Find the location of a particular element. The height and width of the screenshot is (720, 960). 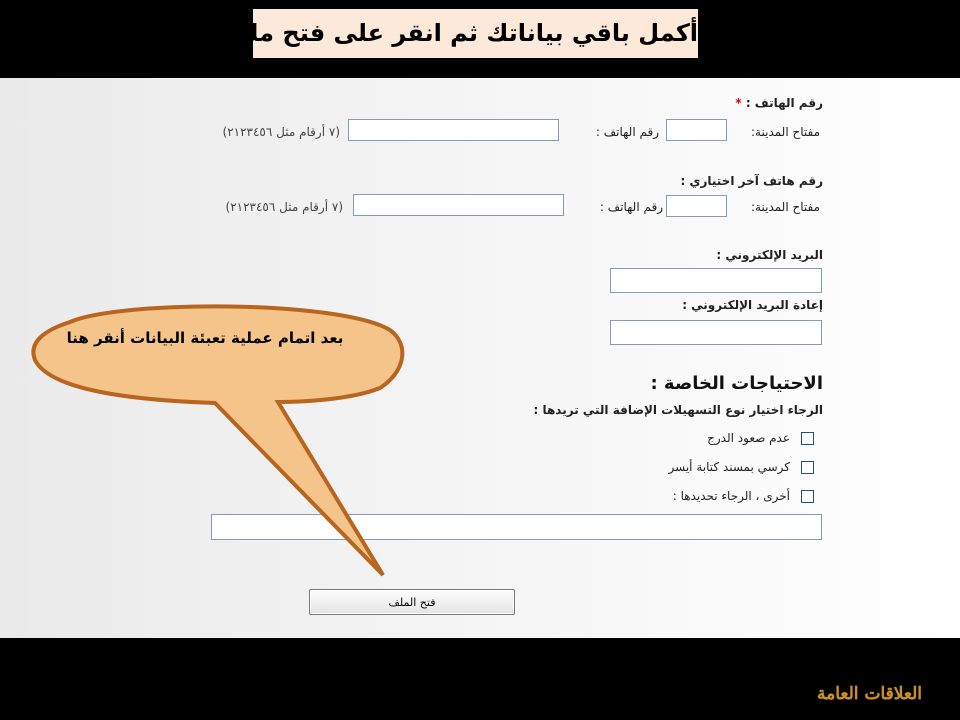

callout-balloon is located at coordinates (218, 440).